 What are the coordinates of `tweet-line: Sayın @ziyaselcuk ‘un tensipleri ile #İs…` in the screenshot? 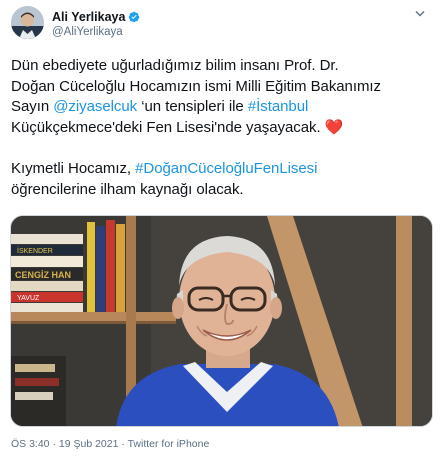 It's located at (160, 106).